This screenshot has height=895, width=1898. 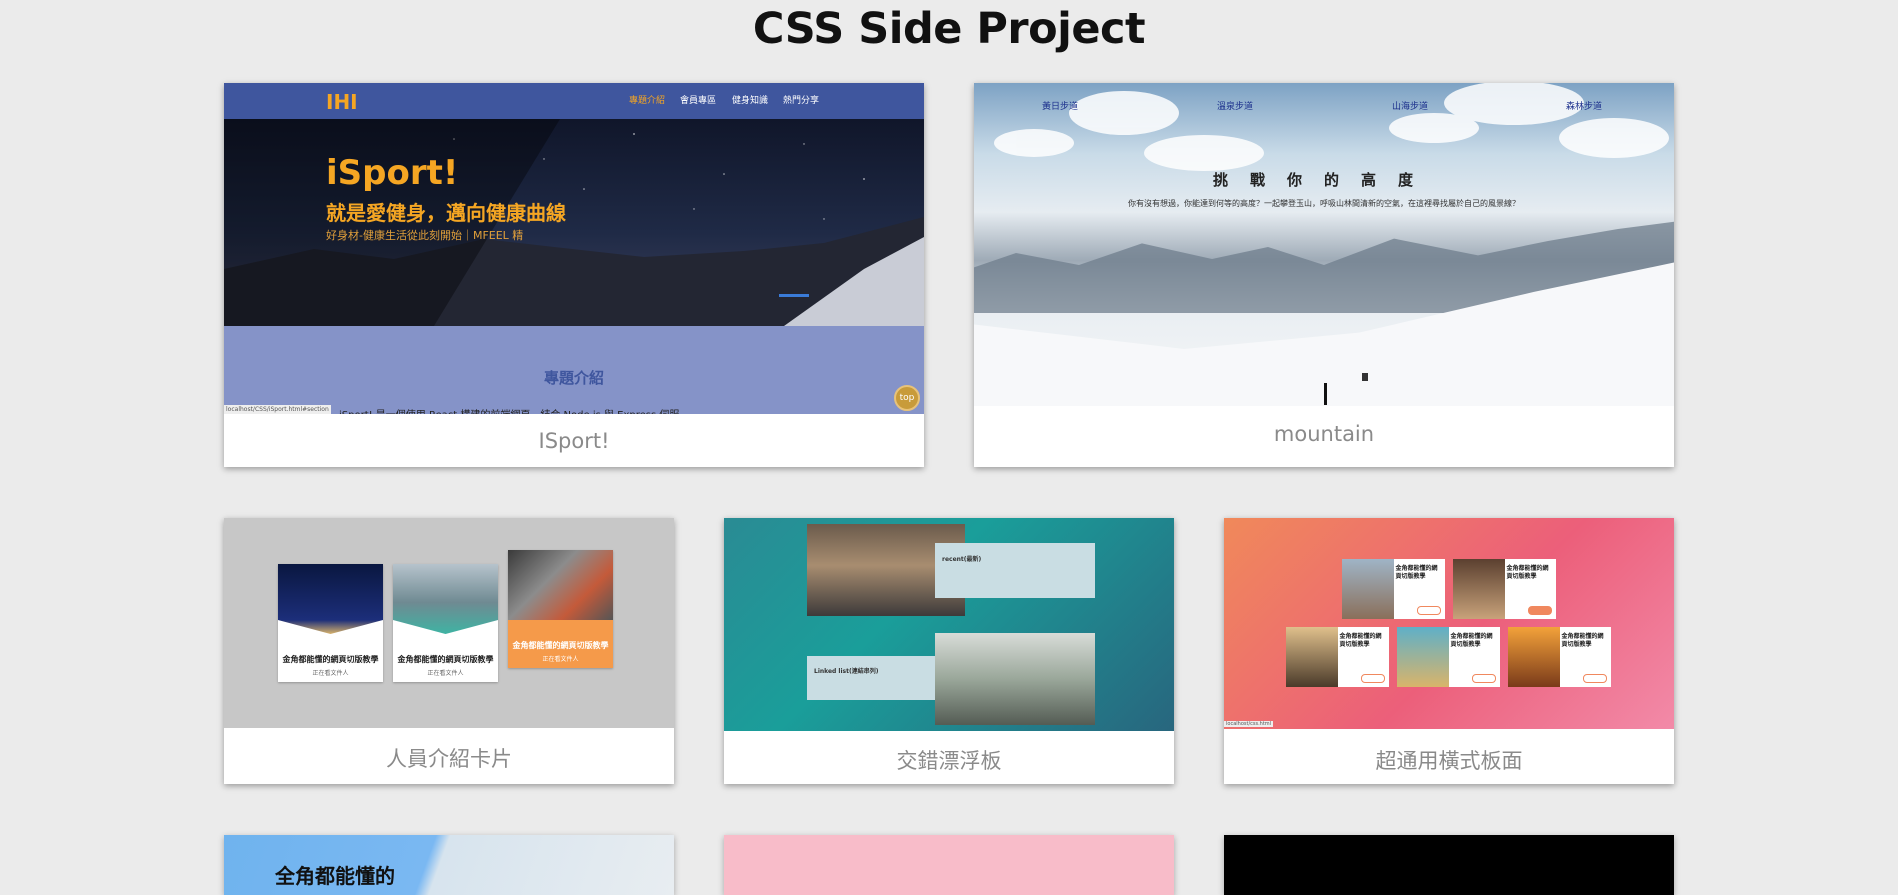 I want to click on project-thumbnail-floating: recent(最新) Linked list(連結串列), so click(x=949, y=624).